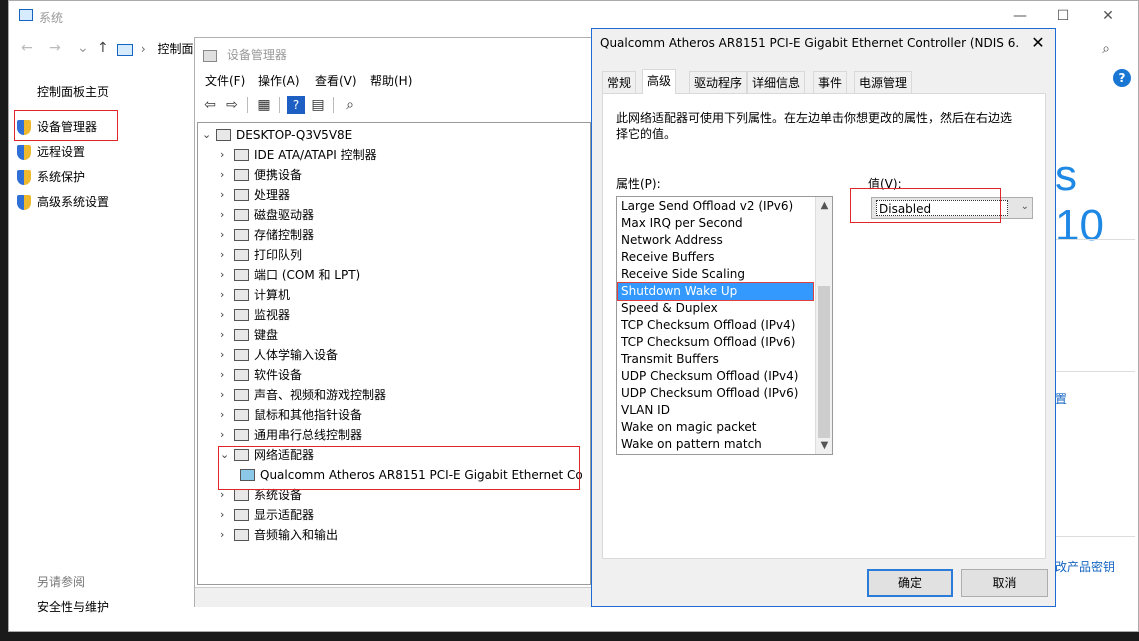  Describe the element at coordinates (73, 606) in the screenshot. I see `security-maintenance-link: 安全性与维护` at that location.